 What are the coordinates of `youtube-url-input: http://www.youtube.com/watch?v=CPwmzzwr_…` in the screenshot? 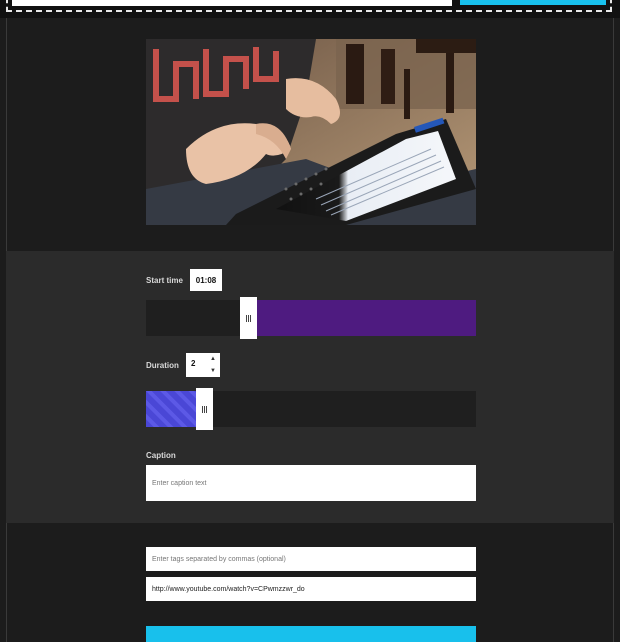 It's located at (311, 589).